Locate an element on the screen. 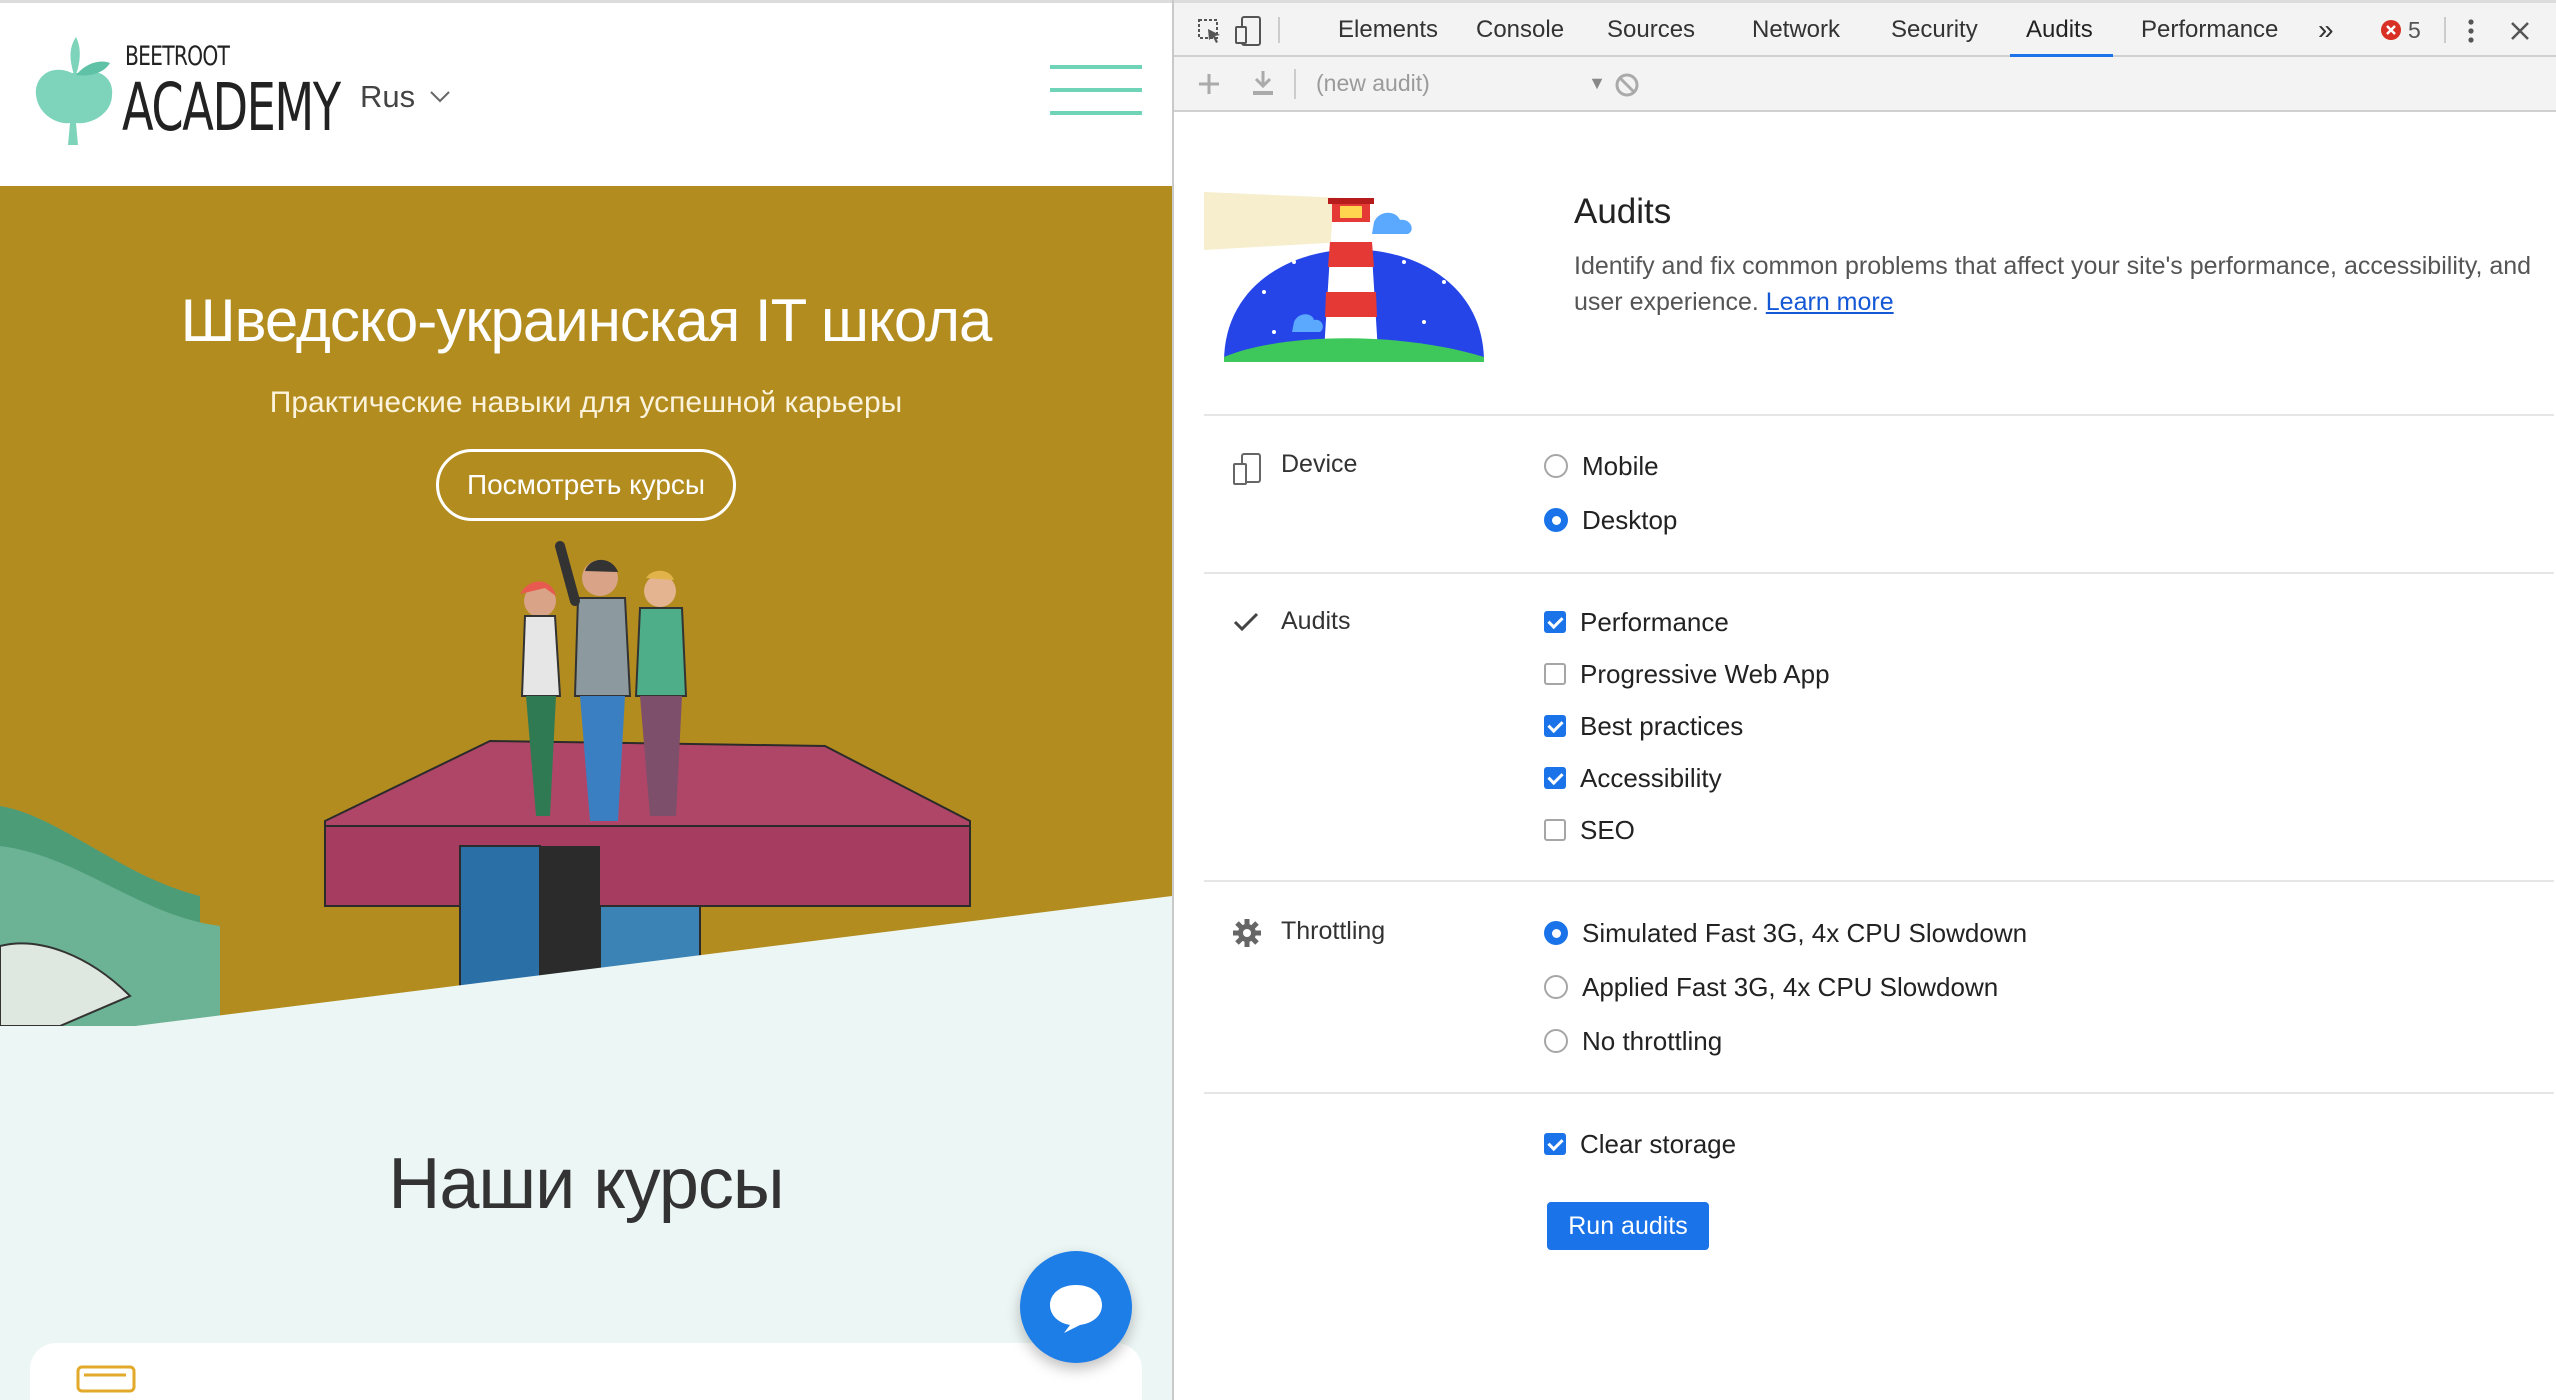  device-option-label: Desktop is located at coordinates (1630, 519).